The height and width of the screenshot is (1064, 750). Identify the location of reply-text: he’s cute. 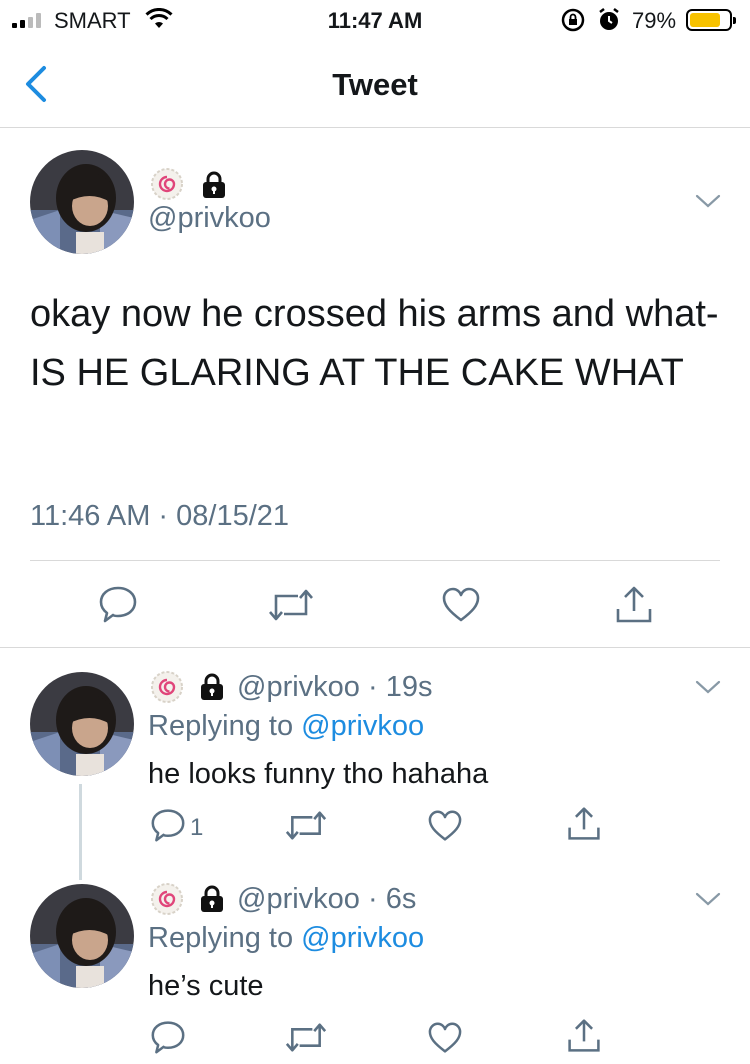
(206, 986).